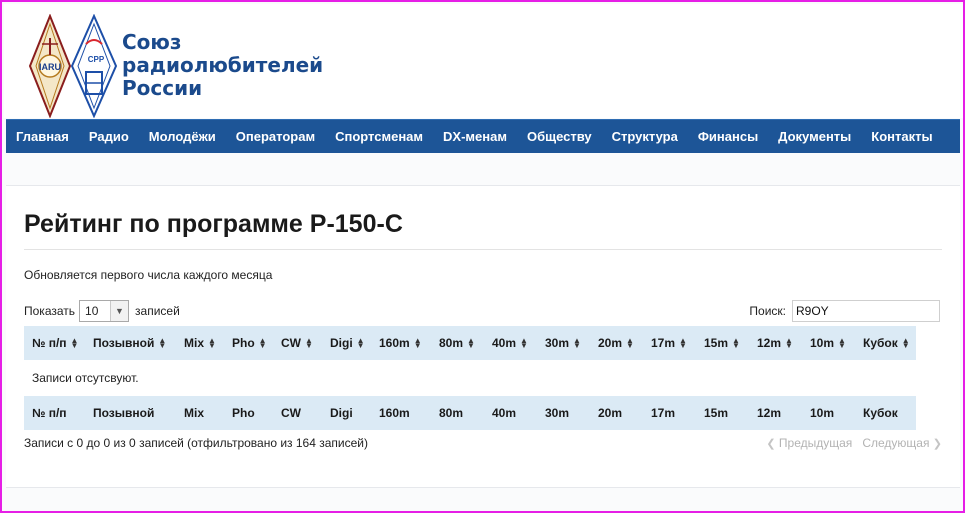 The height and width of the screenshot is (513, 965). I want to click on column-footer-10m: 10m, so click(822, 413).